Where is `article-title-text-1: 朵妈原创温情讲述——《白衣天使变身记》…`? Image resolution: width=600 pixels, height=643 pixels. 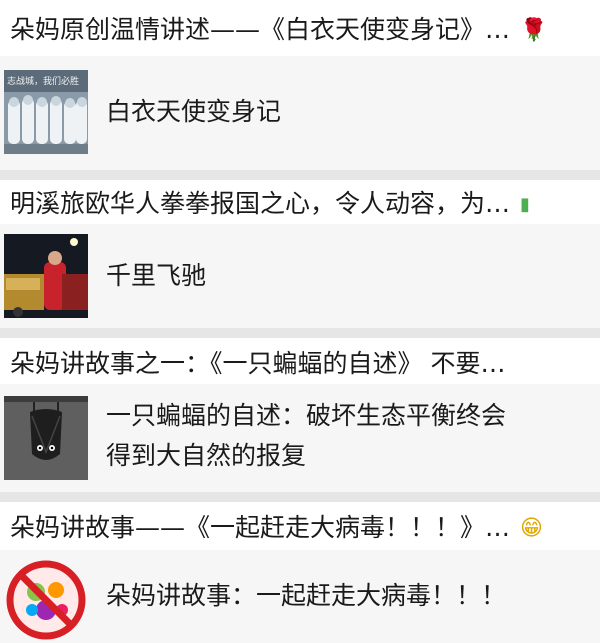
article-title-text-1: 朵妈原创温情讲述——《白衣天使变身记》… is located at coordinates (260, 29).